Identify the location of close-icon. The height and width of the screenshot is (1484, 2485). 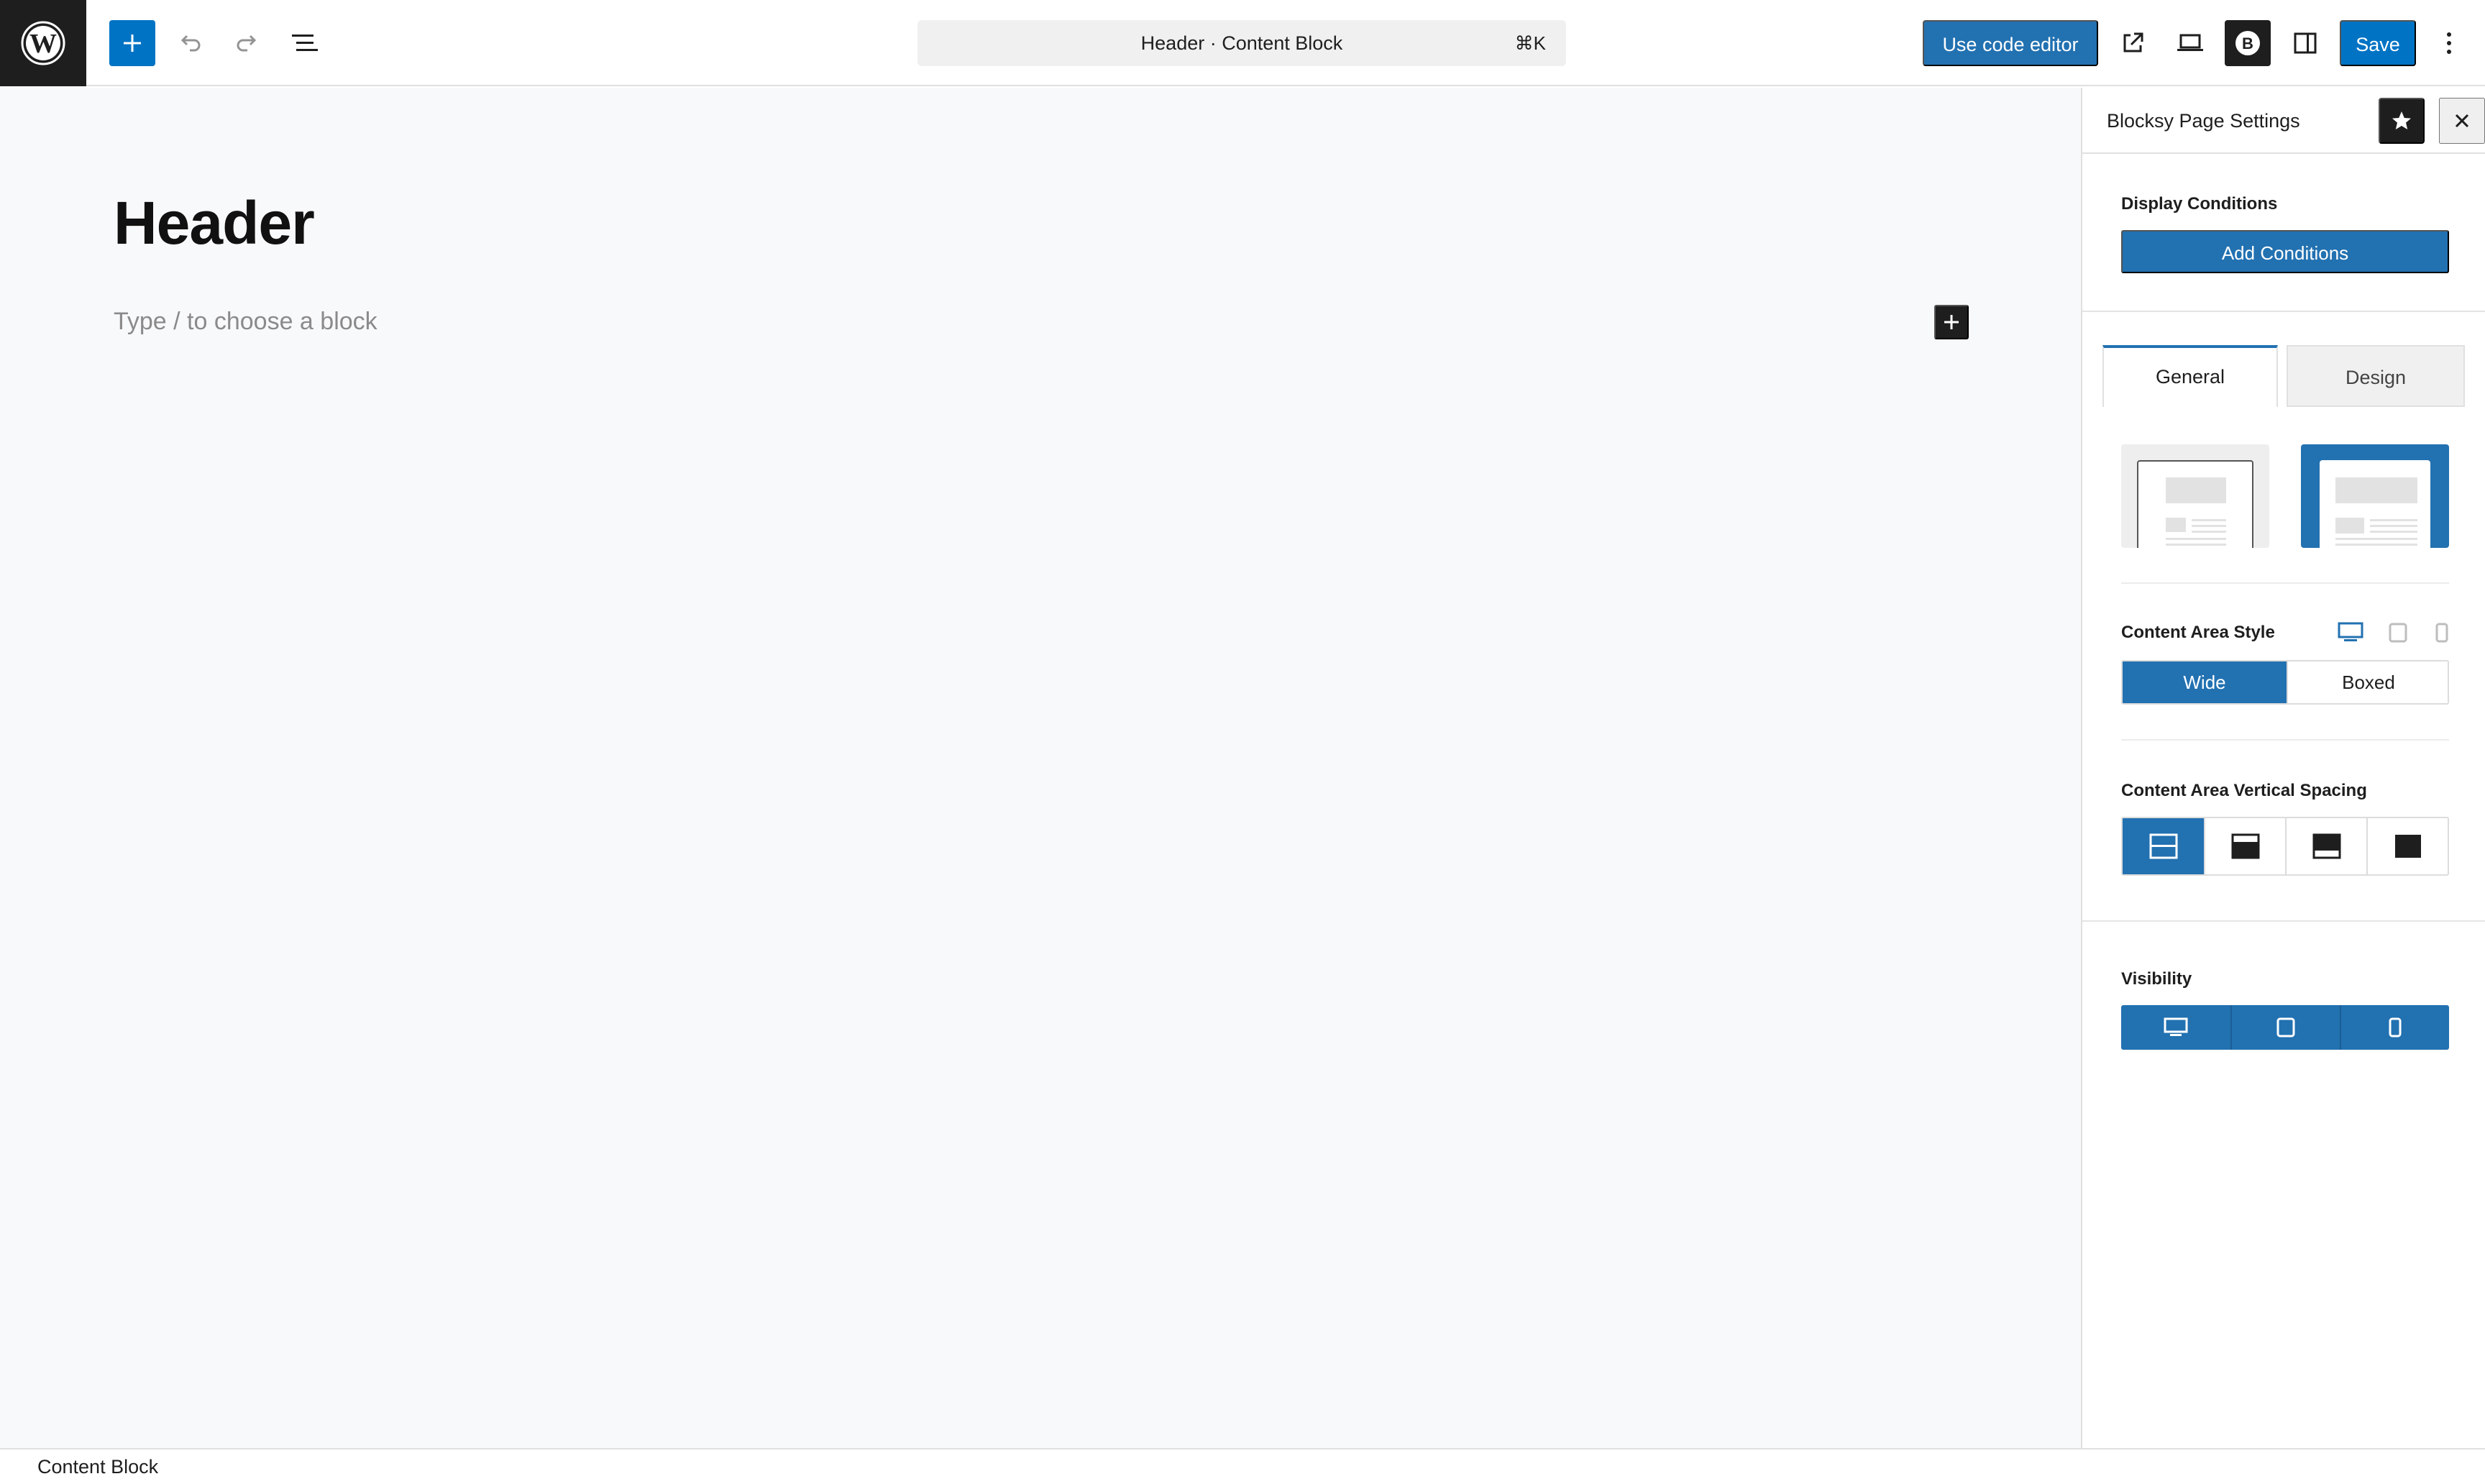
(2462, 121).